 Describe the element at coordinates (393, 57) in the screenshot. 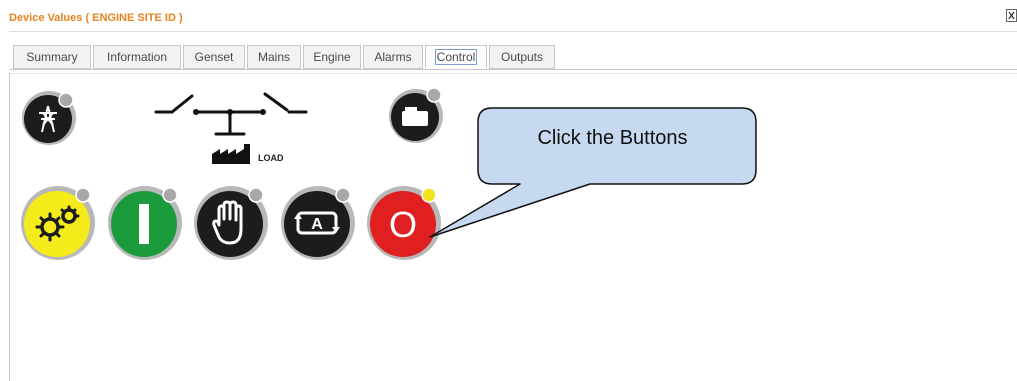

I see `tab-alarms: Alarms` at that location.